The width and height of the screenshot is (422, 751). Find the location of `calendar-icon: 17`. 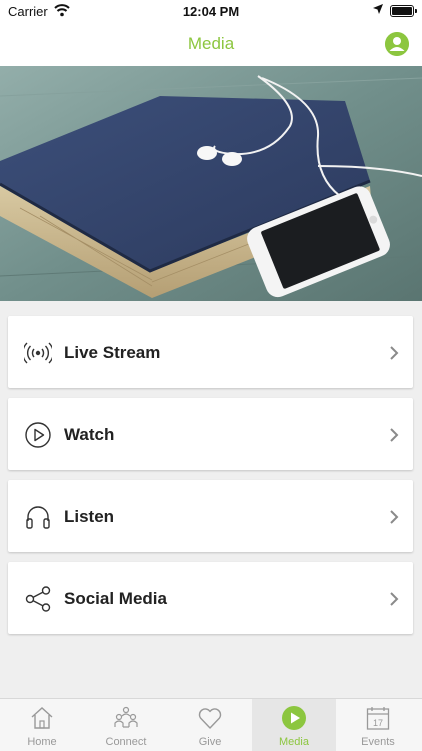

calendar-icon: 17 is located at coordinates (378, 718).